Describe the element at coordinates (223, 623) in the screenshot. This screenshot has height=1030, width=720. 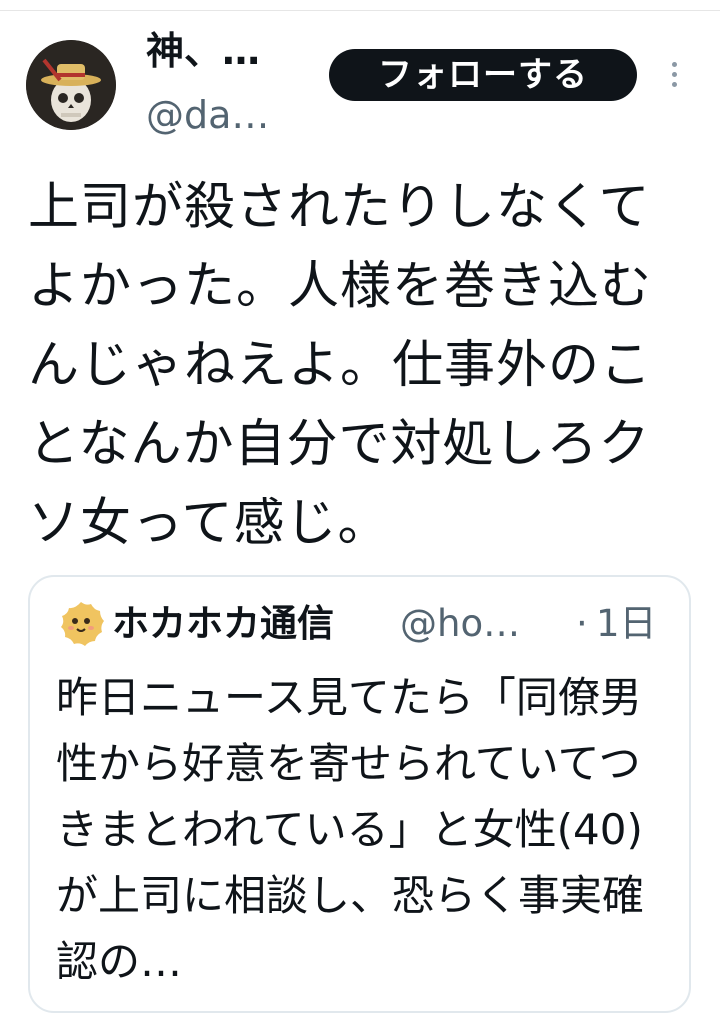
I see `quoted-author-name: ホカホカ通信` at that location.